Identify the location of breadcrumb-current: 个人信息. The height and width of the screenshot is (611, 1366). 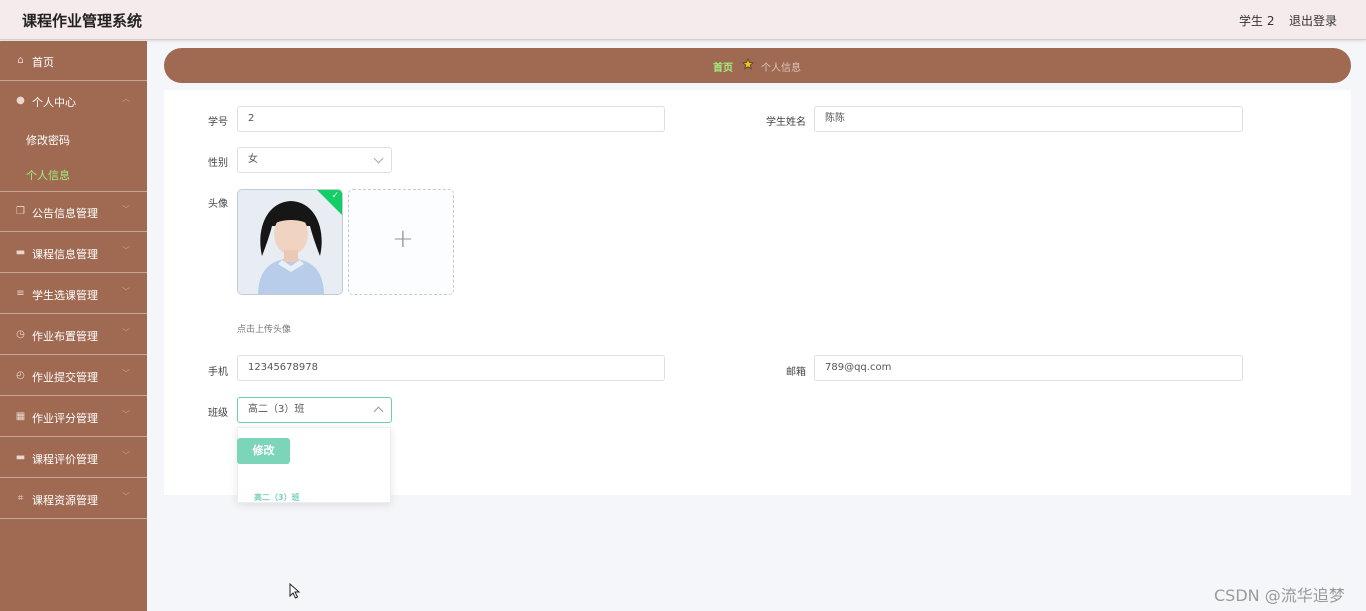
(781, 68).